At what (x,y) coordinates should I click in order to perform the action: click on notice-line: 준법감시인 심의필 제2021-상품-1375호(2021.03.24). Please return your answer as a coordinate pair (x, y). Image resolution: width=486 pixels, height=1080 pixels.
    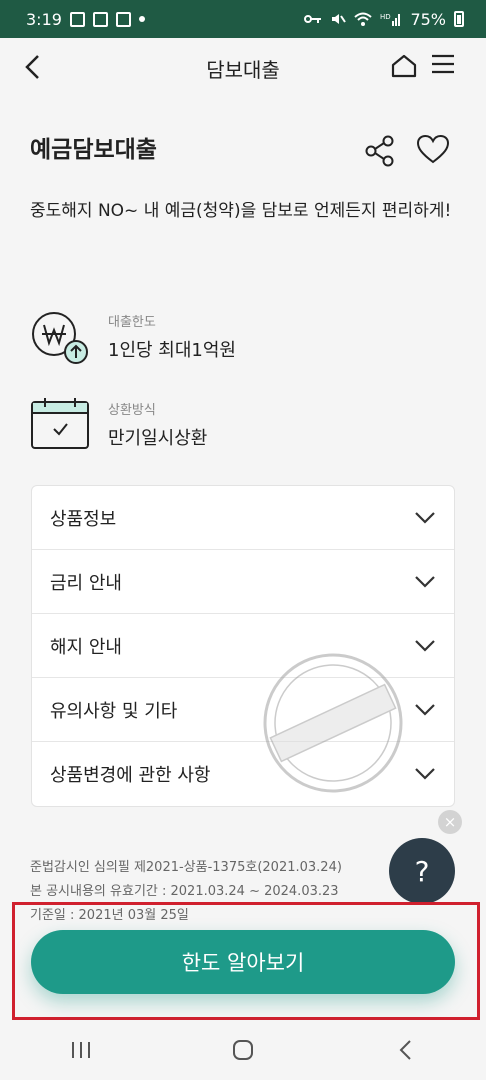
    Looking at the image, I should click on (186, 867).